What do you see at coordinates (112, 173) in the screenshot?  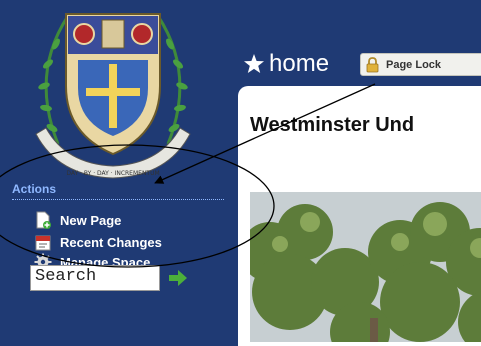 I see `crest-motto: DAY · BY · DAY · INCREMENTUM` at bounding box center [112, 173].